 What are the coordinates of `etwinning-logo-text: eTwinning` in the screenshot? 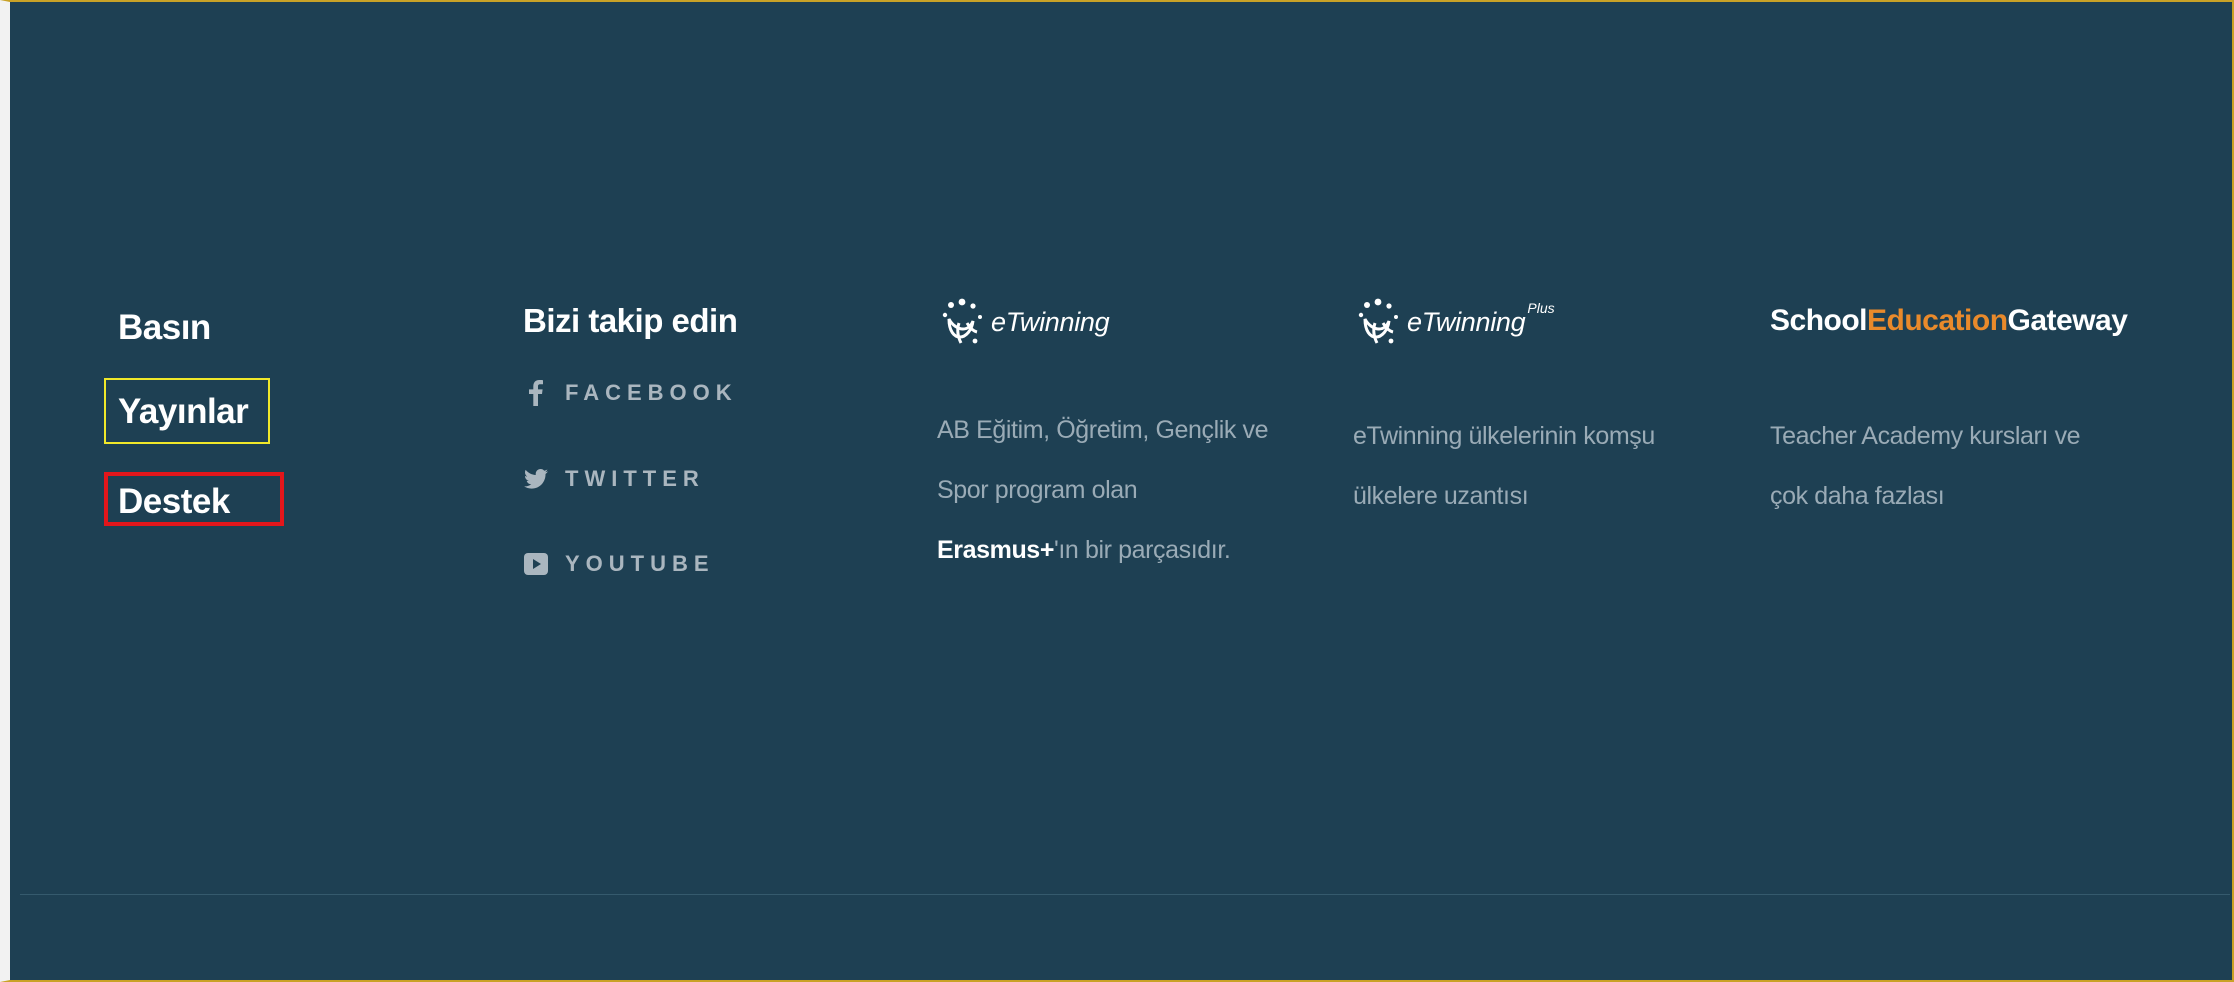 It's located at (1050, 321).